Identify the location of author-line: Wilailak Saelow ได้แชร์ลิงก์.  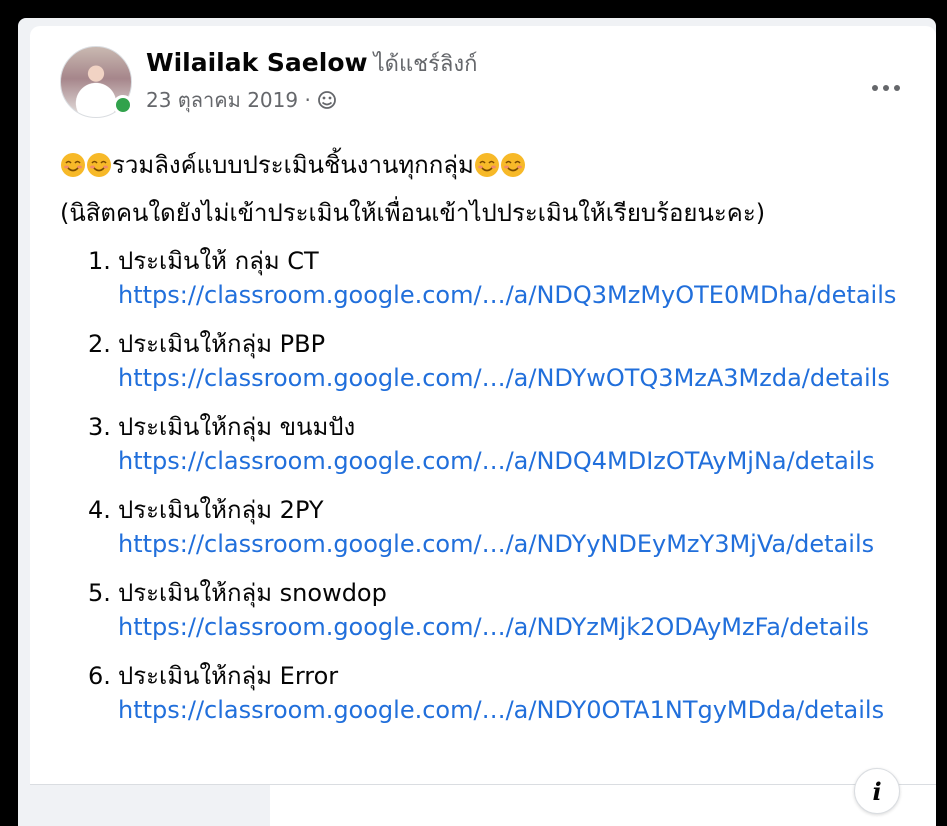
(311, 64).